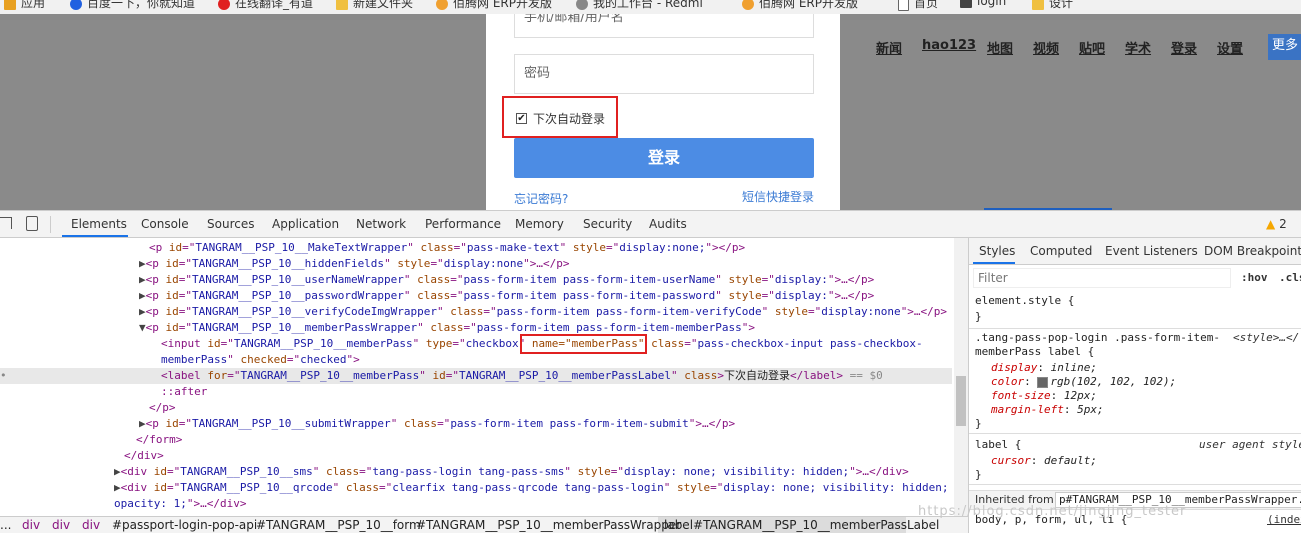 The width and height of the screenshot is (1301, 533). I want to click on bookmark-login: login, so click(983, 4).